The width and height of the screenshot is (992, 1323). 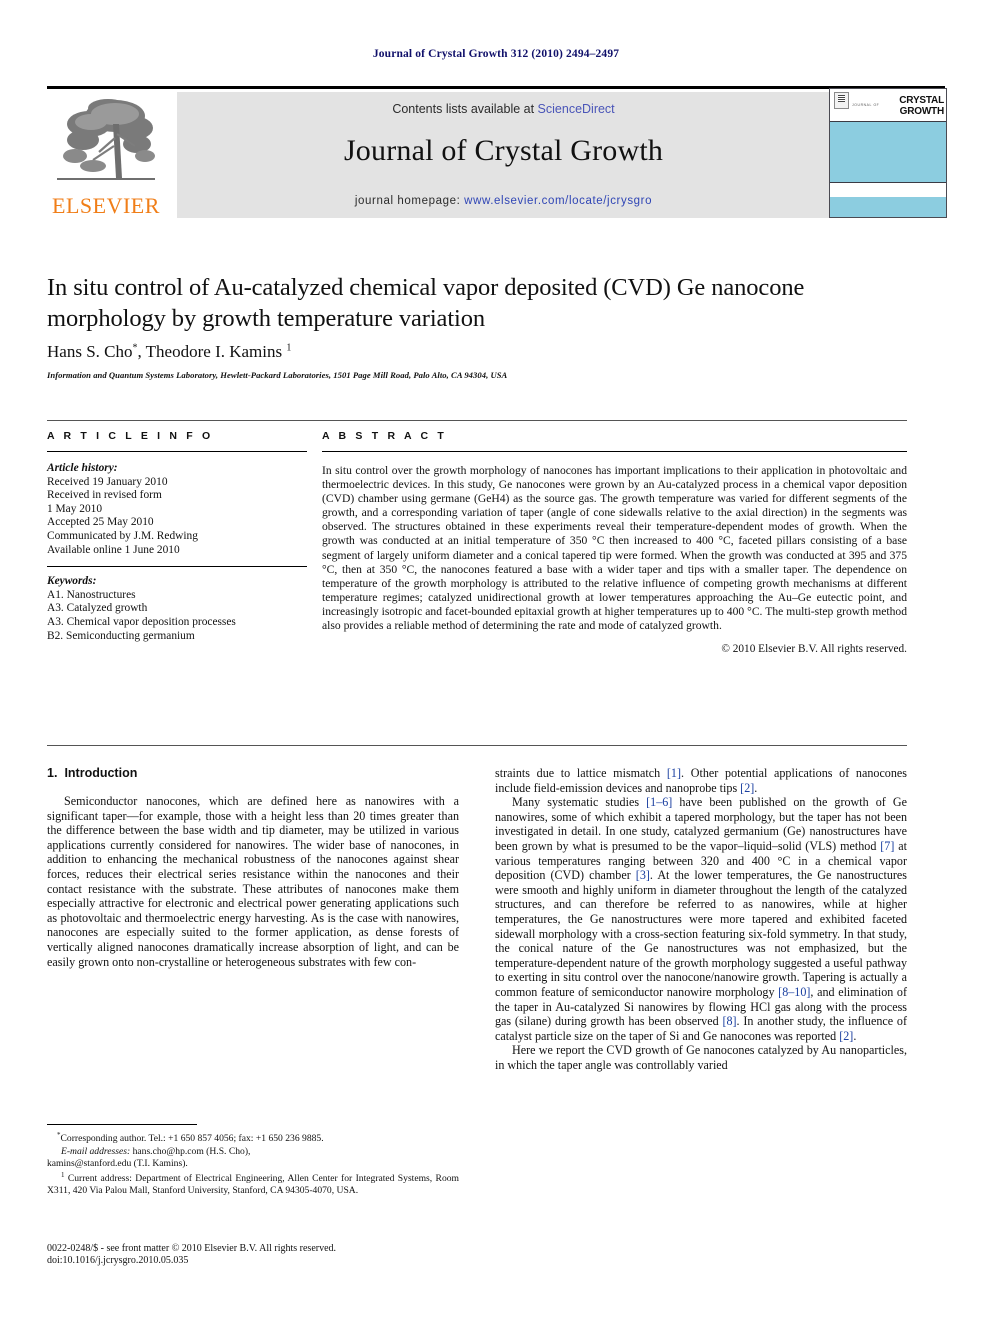 What do you see at coordinates (107, 481) in the screenshot?
I see `history-item: Received 19 January 2010` at bounding box center [107, 481].